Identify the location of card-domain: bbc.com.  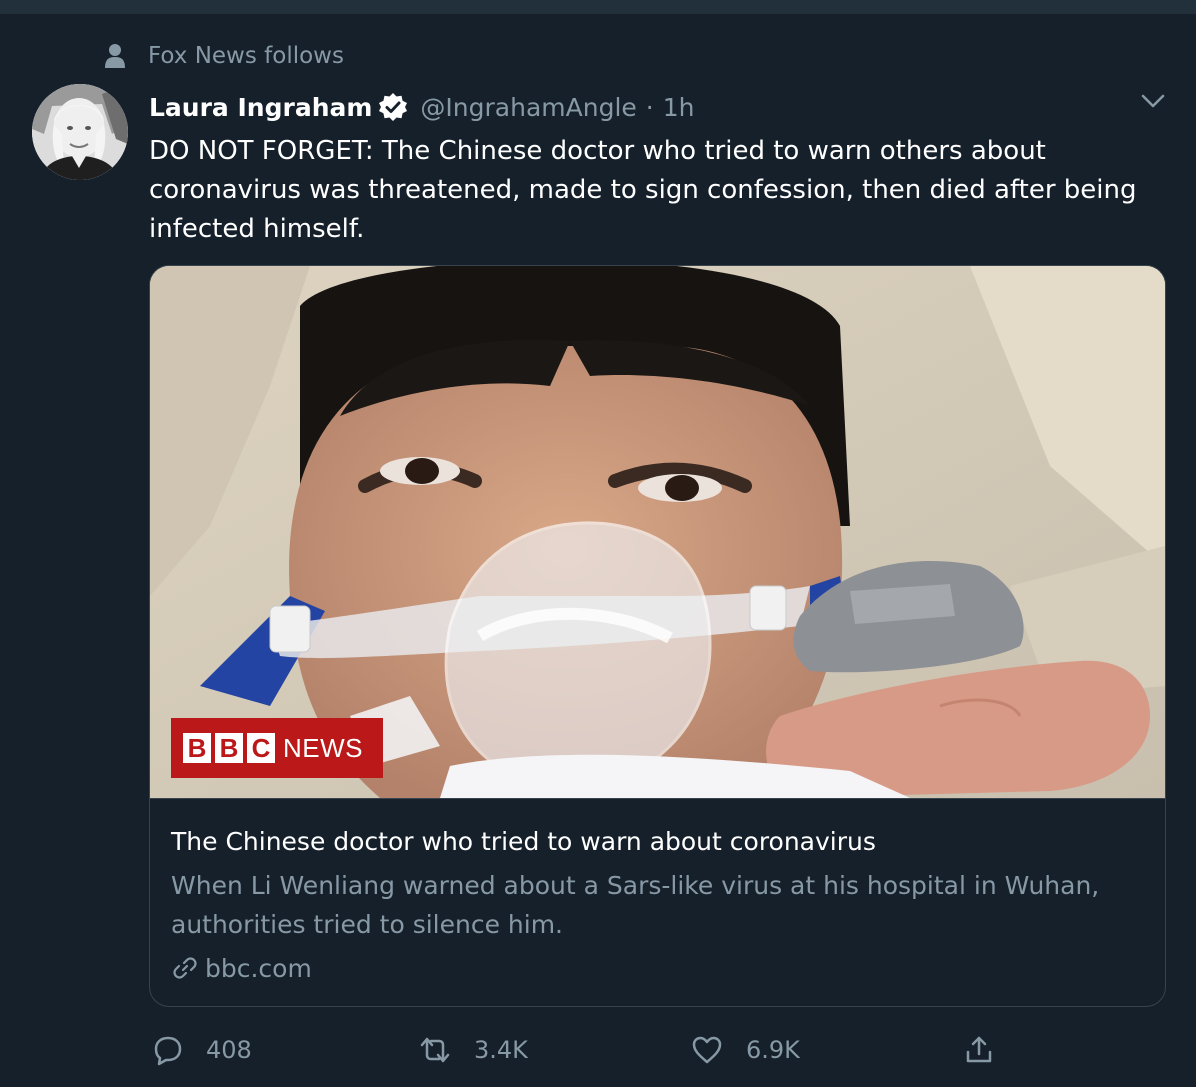
(241, 968).